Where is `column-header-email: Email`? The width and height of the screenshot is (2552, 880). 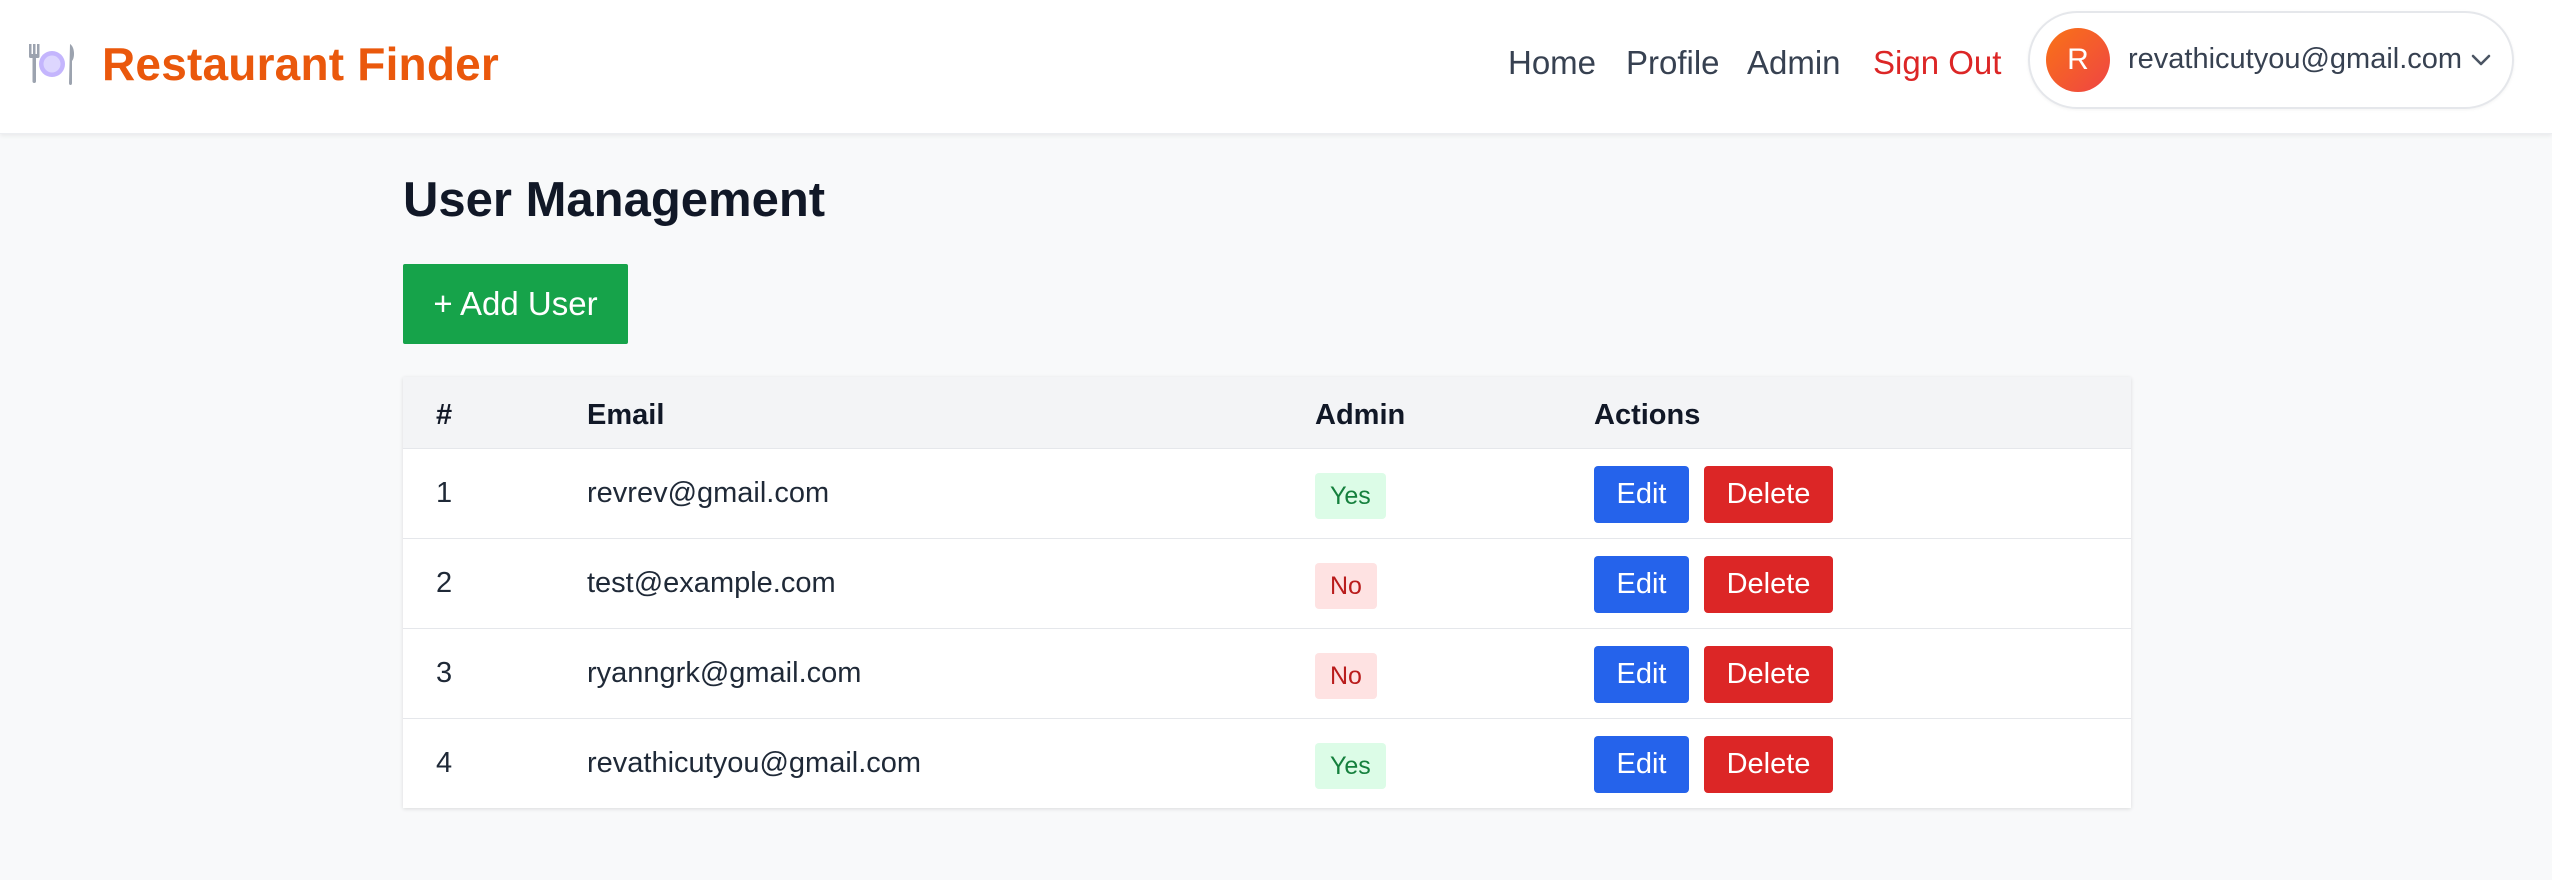
column-header-email: Email is located at coordinates (626, 415).